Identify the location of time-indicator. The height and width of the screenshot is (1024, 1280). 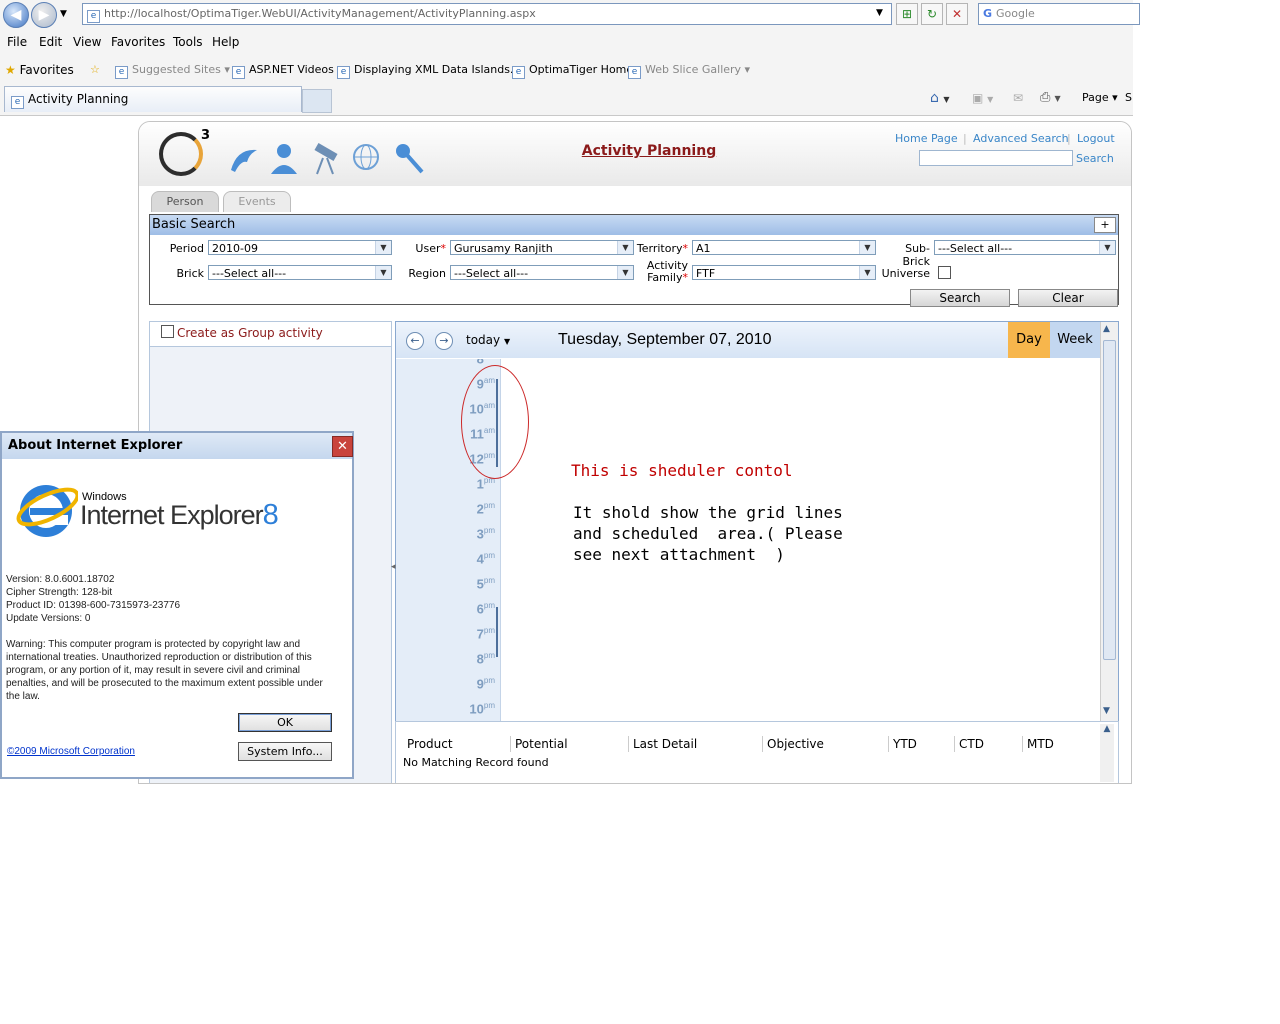
(497, 632).